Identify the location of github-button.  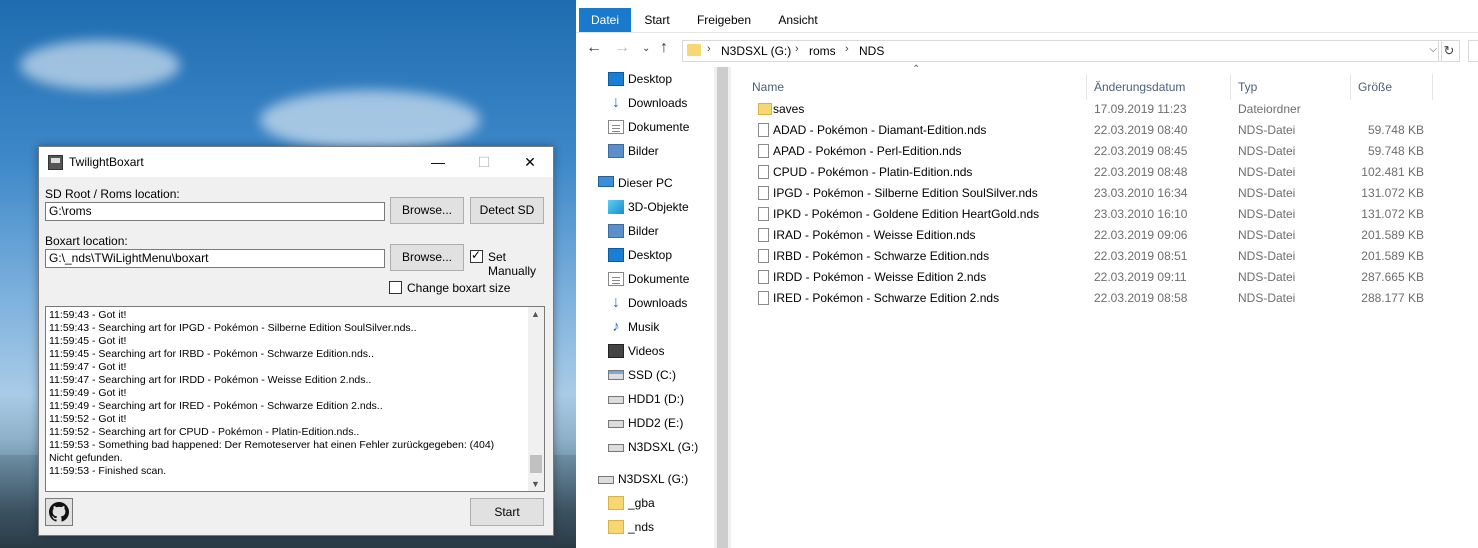
(59, 512).